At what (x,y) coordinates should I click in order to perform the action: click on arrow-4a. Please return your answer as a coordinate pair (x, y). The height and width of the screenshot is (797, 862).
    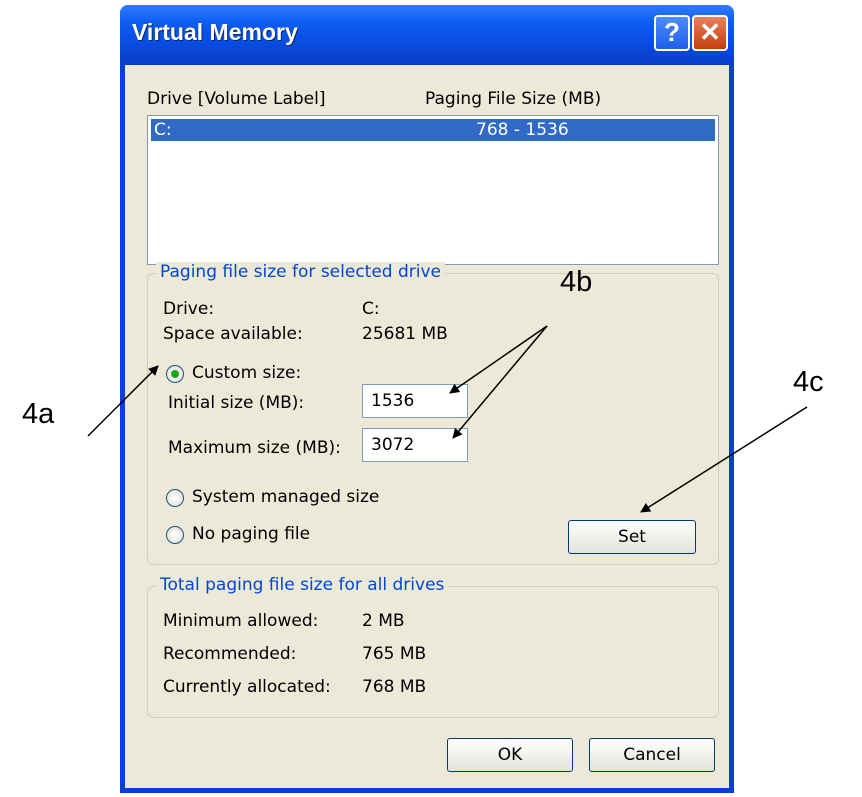
    Looking at the image, I should click on (123, 401).